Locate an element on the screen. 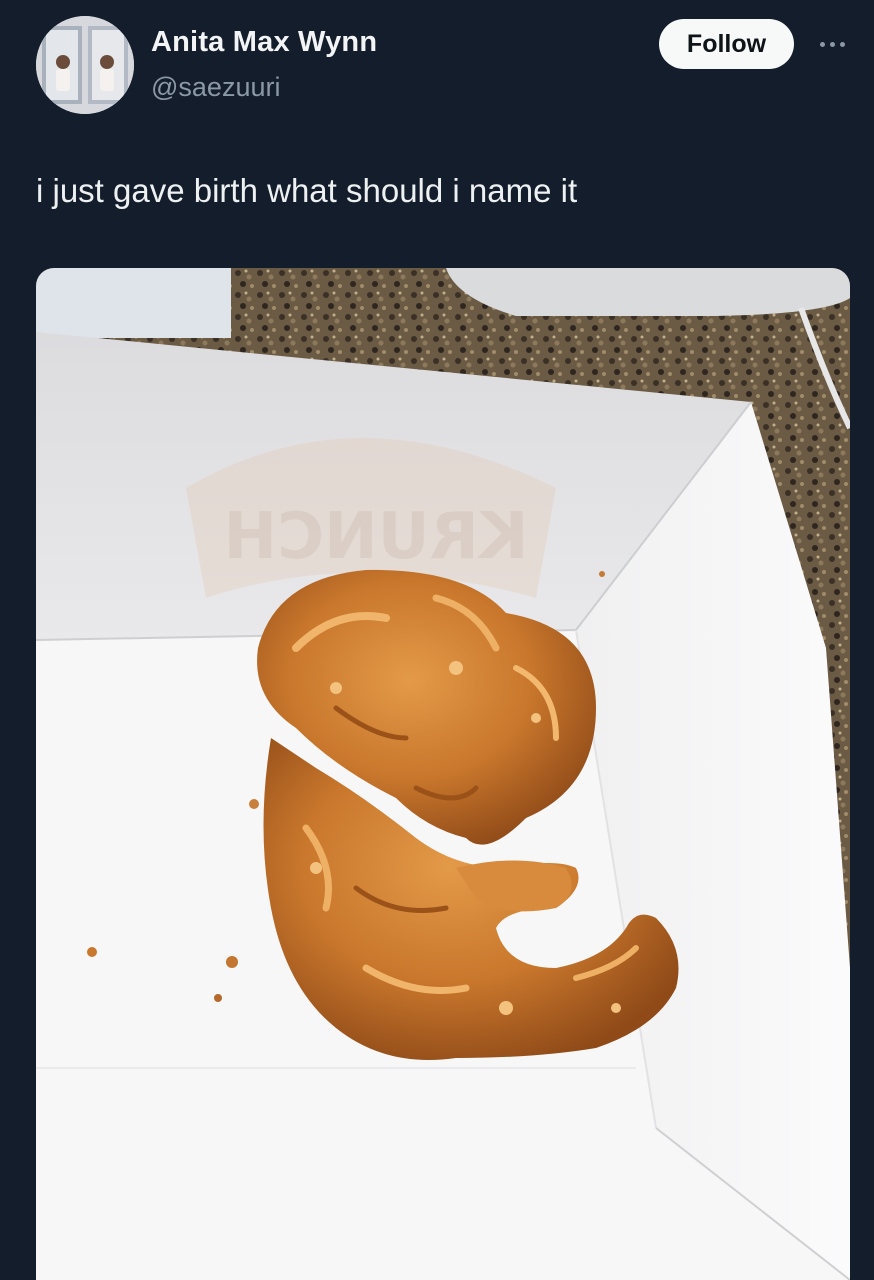  avatar-image is located at coordinates (85, 65).